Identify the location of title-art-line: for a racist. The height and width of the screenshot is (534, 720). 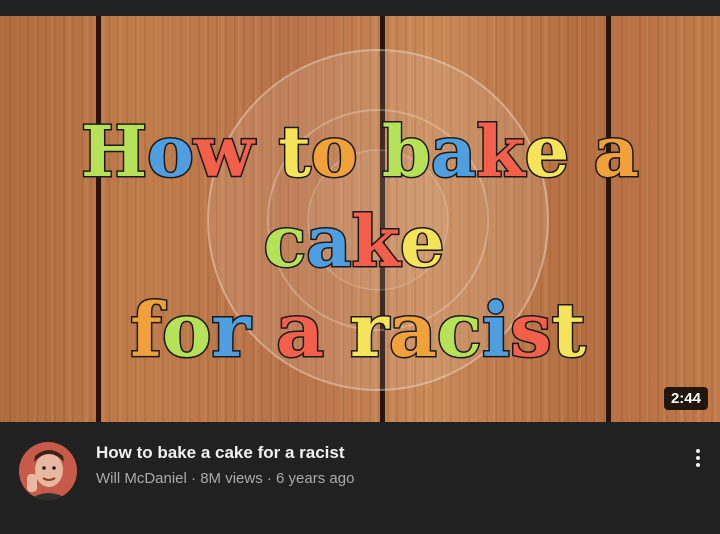
(358, 331).